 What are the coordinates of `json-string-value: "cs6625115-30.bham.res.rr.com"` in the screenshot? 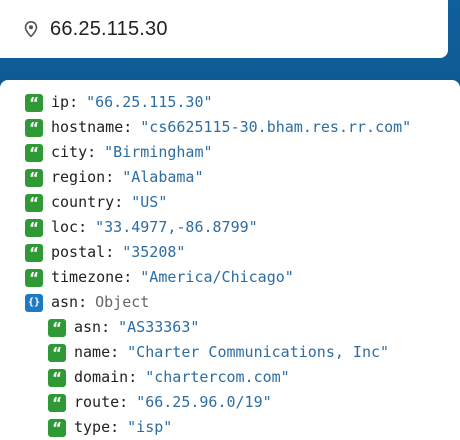 It's located at (276, 127).